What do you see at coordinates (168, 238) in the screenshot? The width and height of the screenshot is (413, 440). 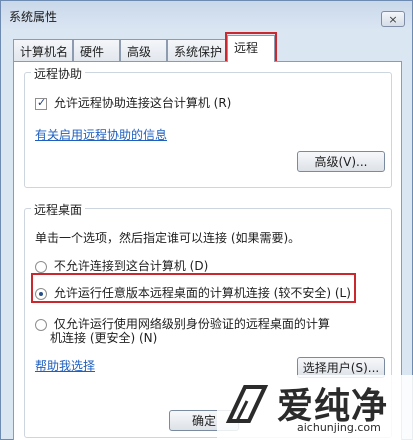 I see `remote-desktop-instruction: 单击一个选项，然后指定谁可以连接 (如果需要)。` at bounding box center [168, 238].